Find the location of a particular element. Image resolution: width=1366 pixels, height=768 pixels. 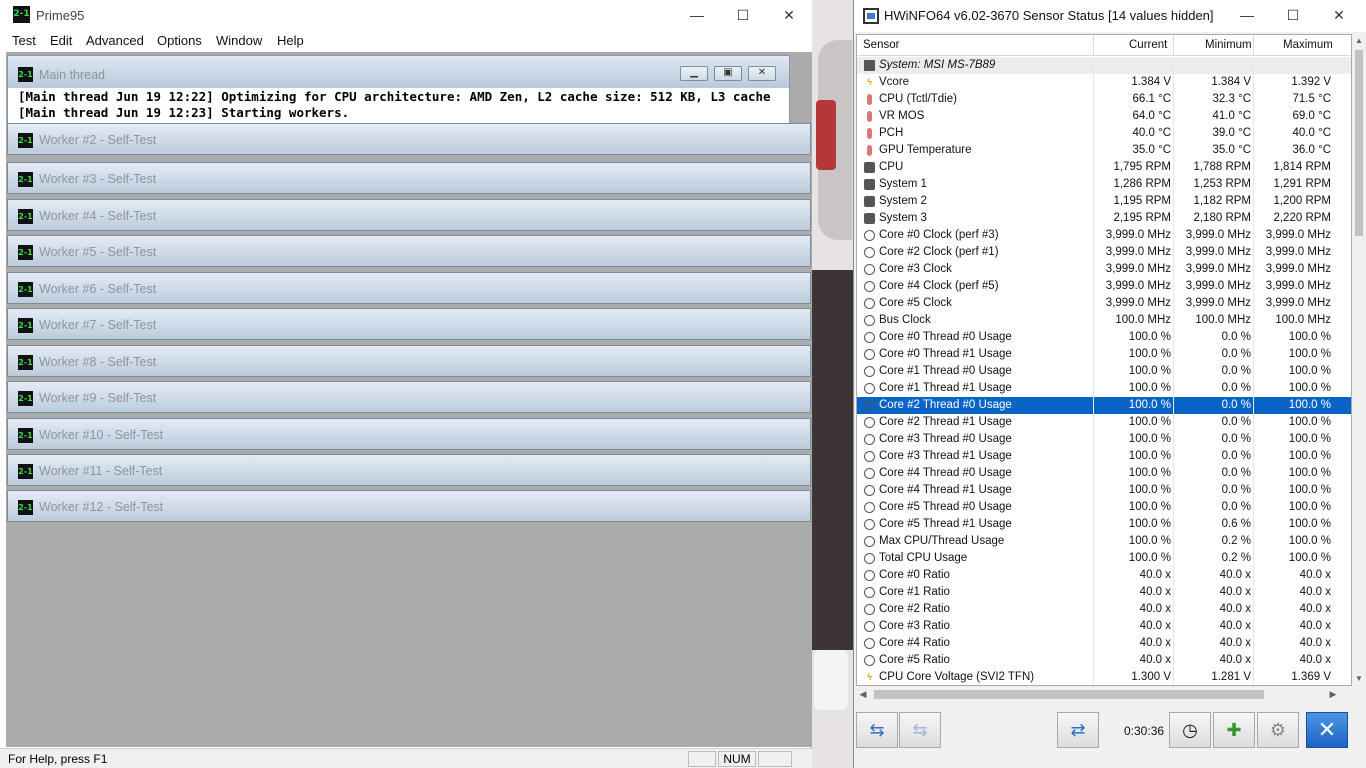

prime95-close-button: ✕ is located at coordinates (789, 15).